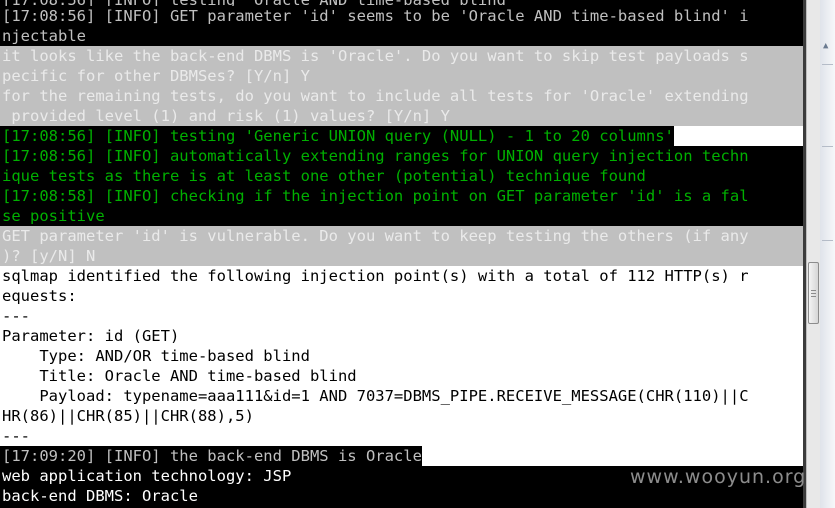 This screenshot has height=508, width=835. Describe the element at coordinates (401, 76) in the screenshot. I see `terminal-line: pecific for other DBMSes? [Y/n] Y` at that location.